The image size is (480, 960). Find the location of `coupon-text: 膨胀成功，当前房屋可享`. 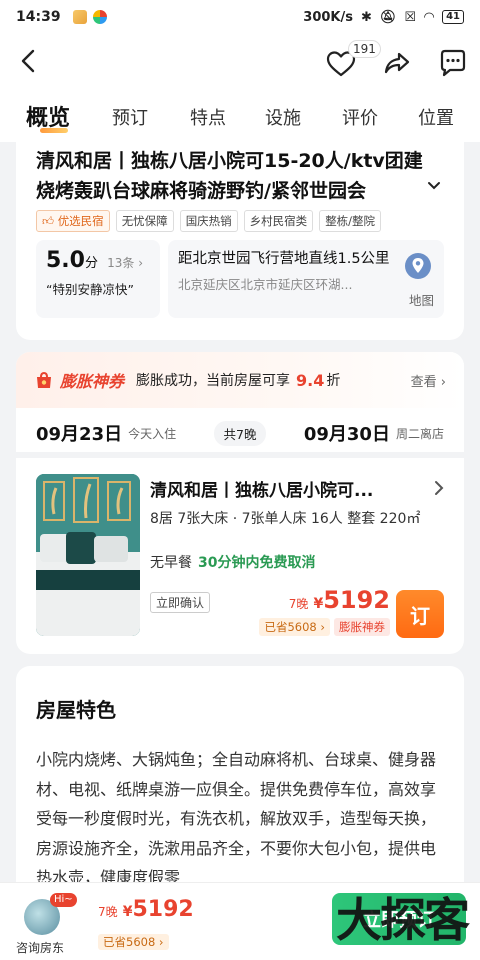

coupon-text: 膨胀成功，当前房屋可享 is located at coordinates (213, 381).